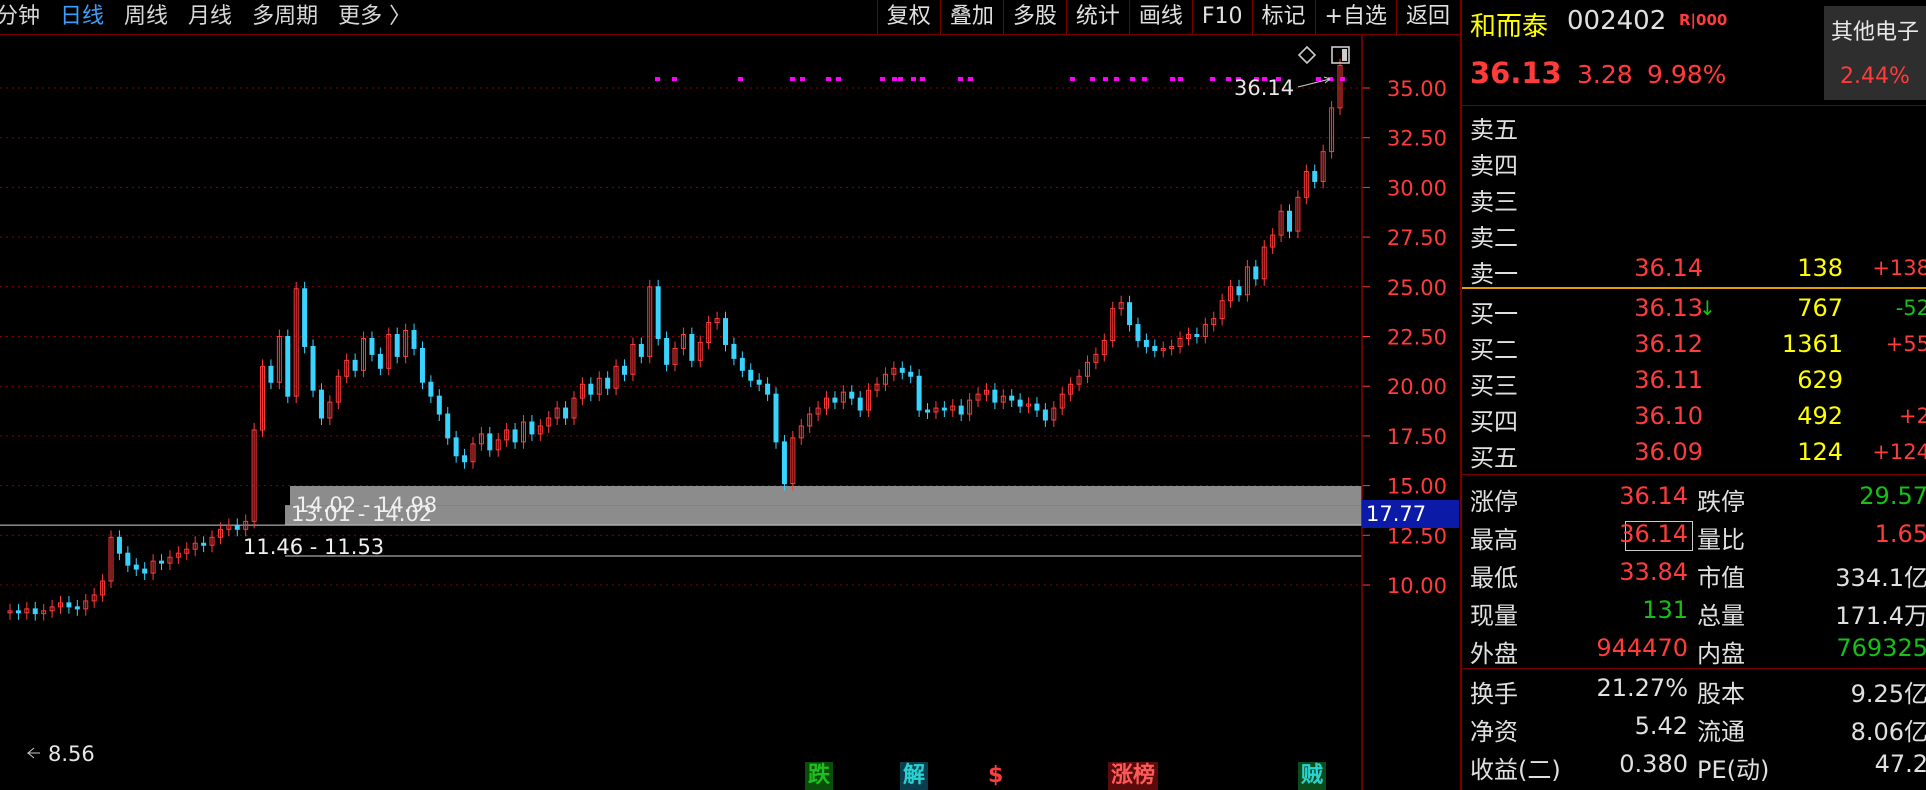  I want to click on total-volume-value: 171.4万, so click(1880, 616).